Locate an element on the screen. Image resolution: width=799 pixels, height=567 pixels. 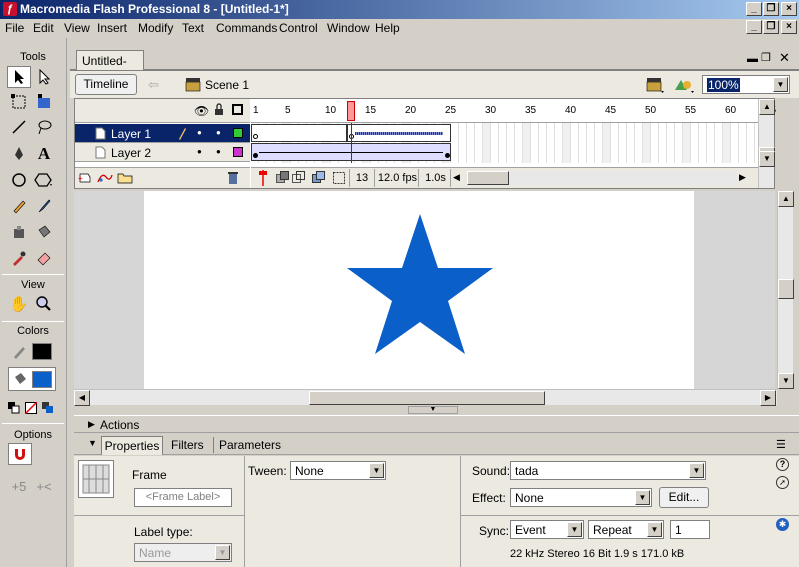
playhead is located at coordinates (351, 111).